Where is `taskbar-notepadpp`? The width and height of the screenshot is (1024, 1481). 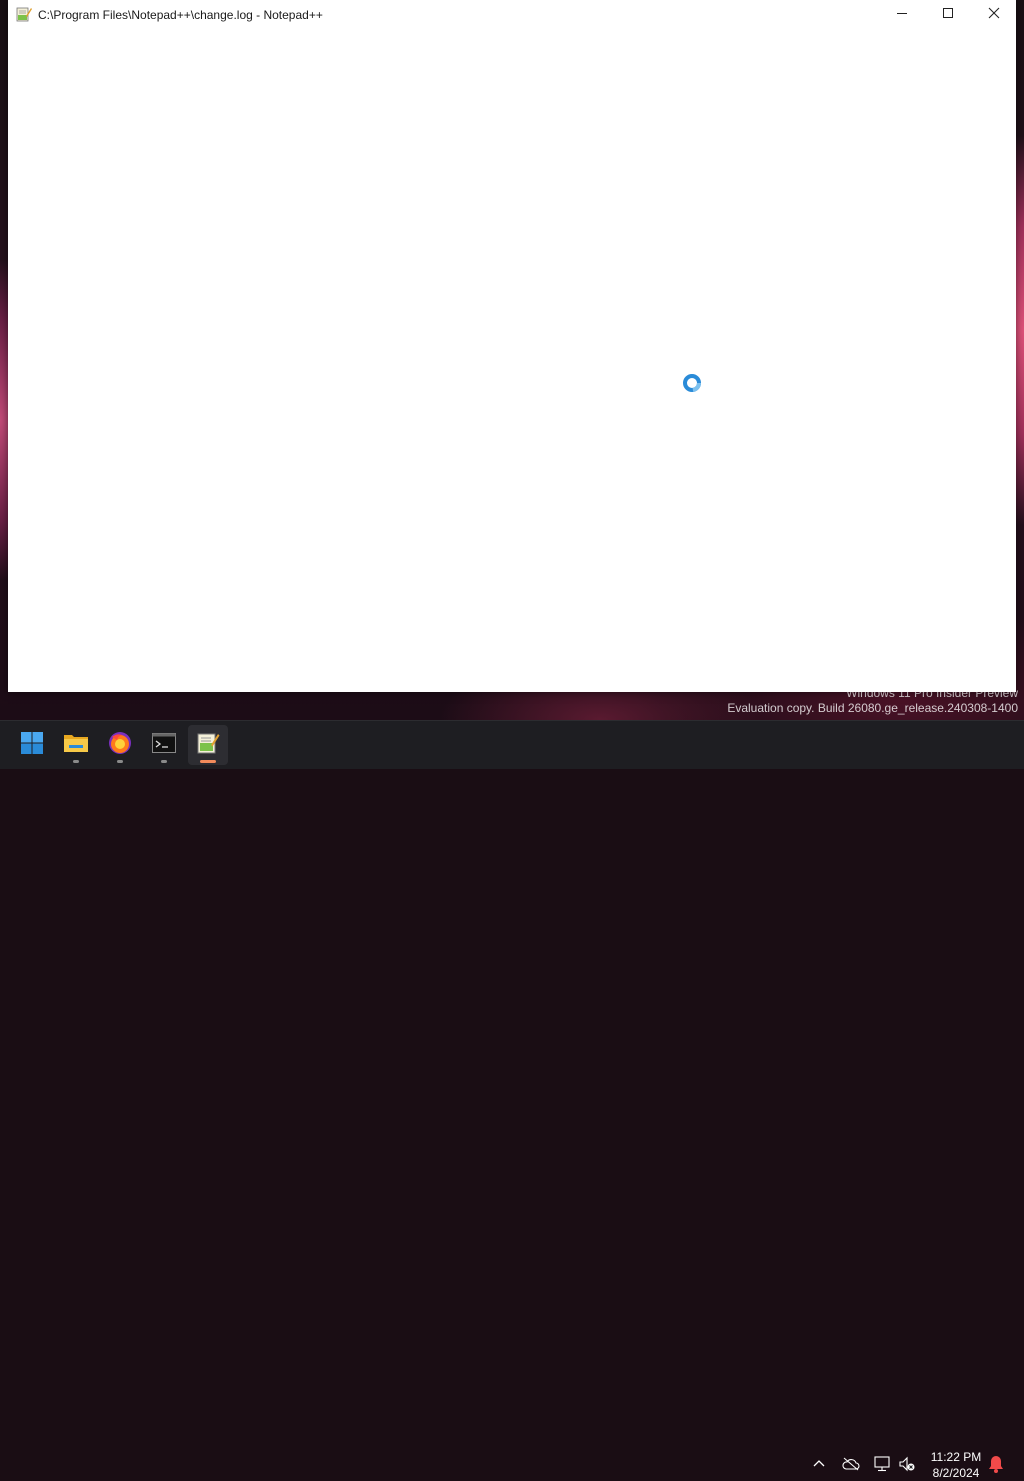 taskbar-notepadpp is located at coordinates (208, 745).